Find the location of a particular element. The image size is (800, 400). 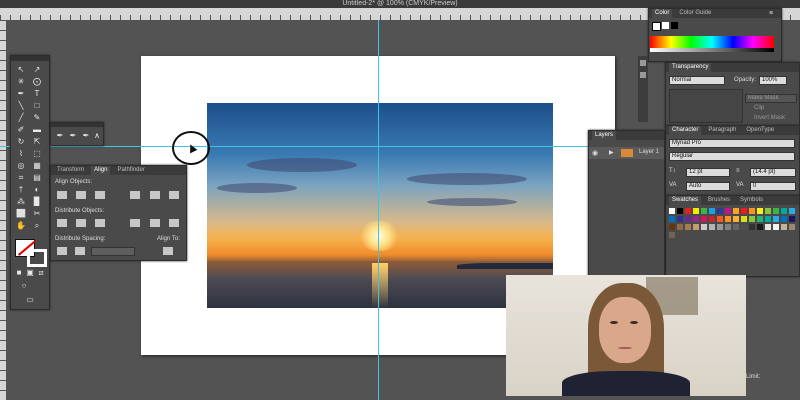

gradient-mode-icon: ▣ is located at coordinates (30, 273).